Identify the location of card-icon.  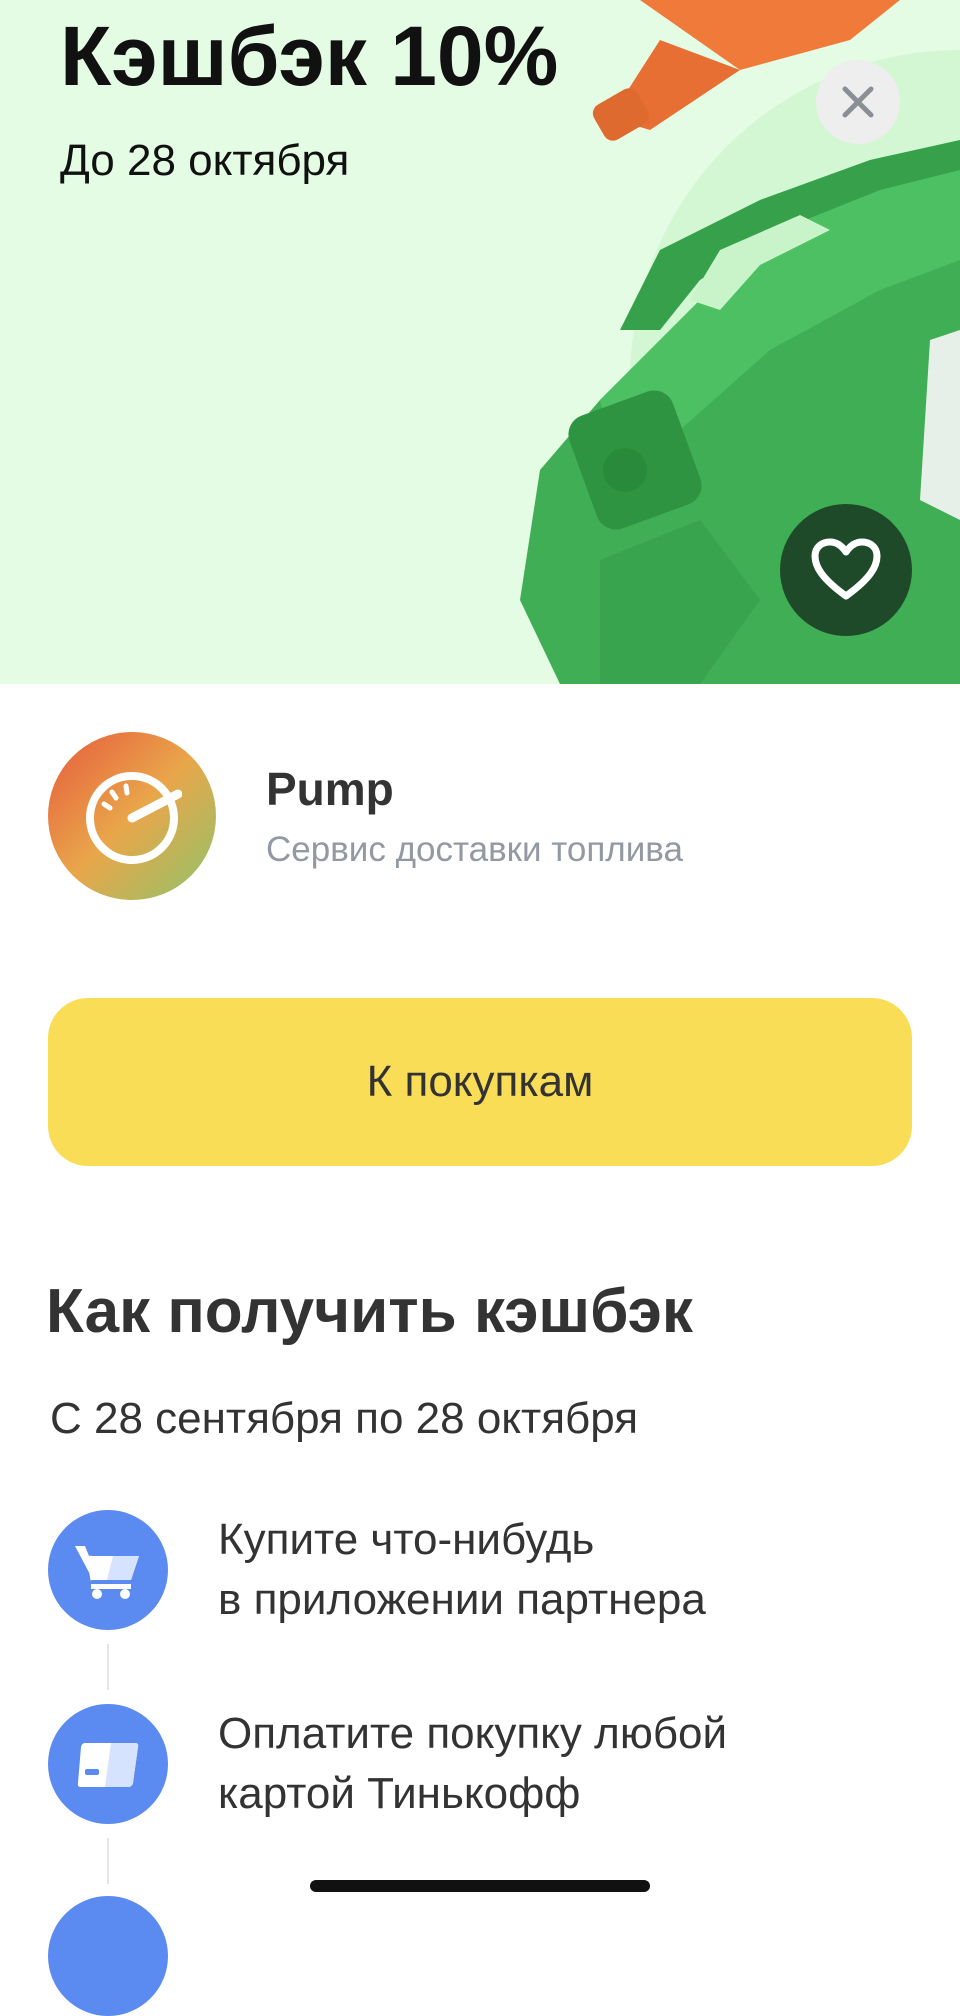
(108, 1765).